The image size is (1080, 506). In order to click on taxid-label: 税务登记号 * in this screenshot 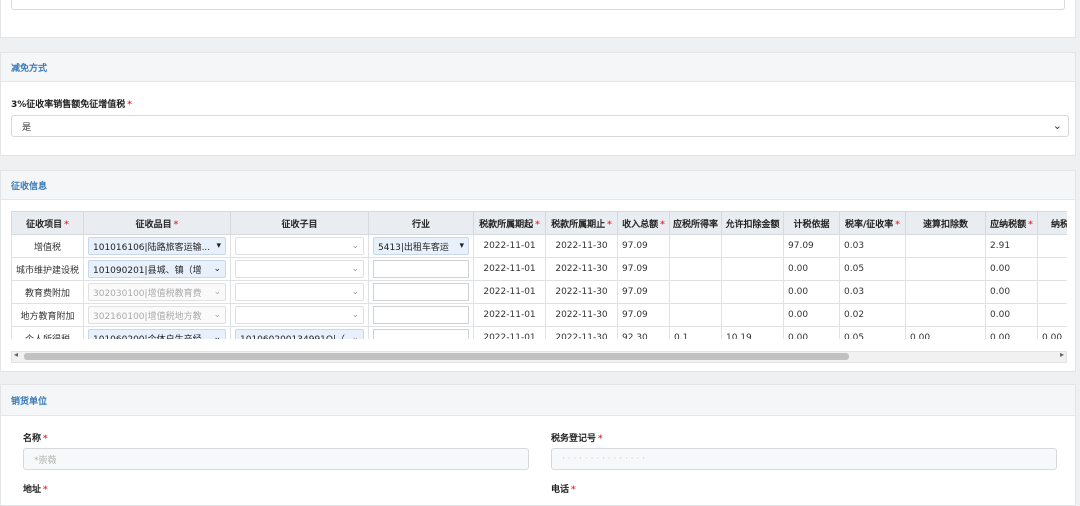, I will do `click(577, 439)`.